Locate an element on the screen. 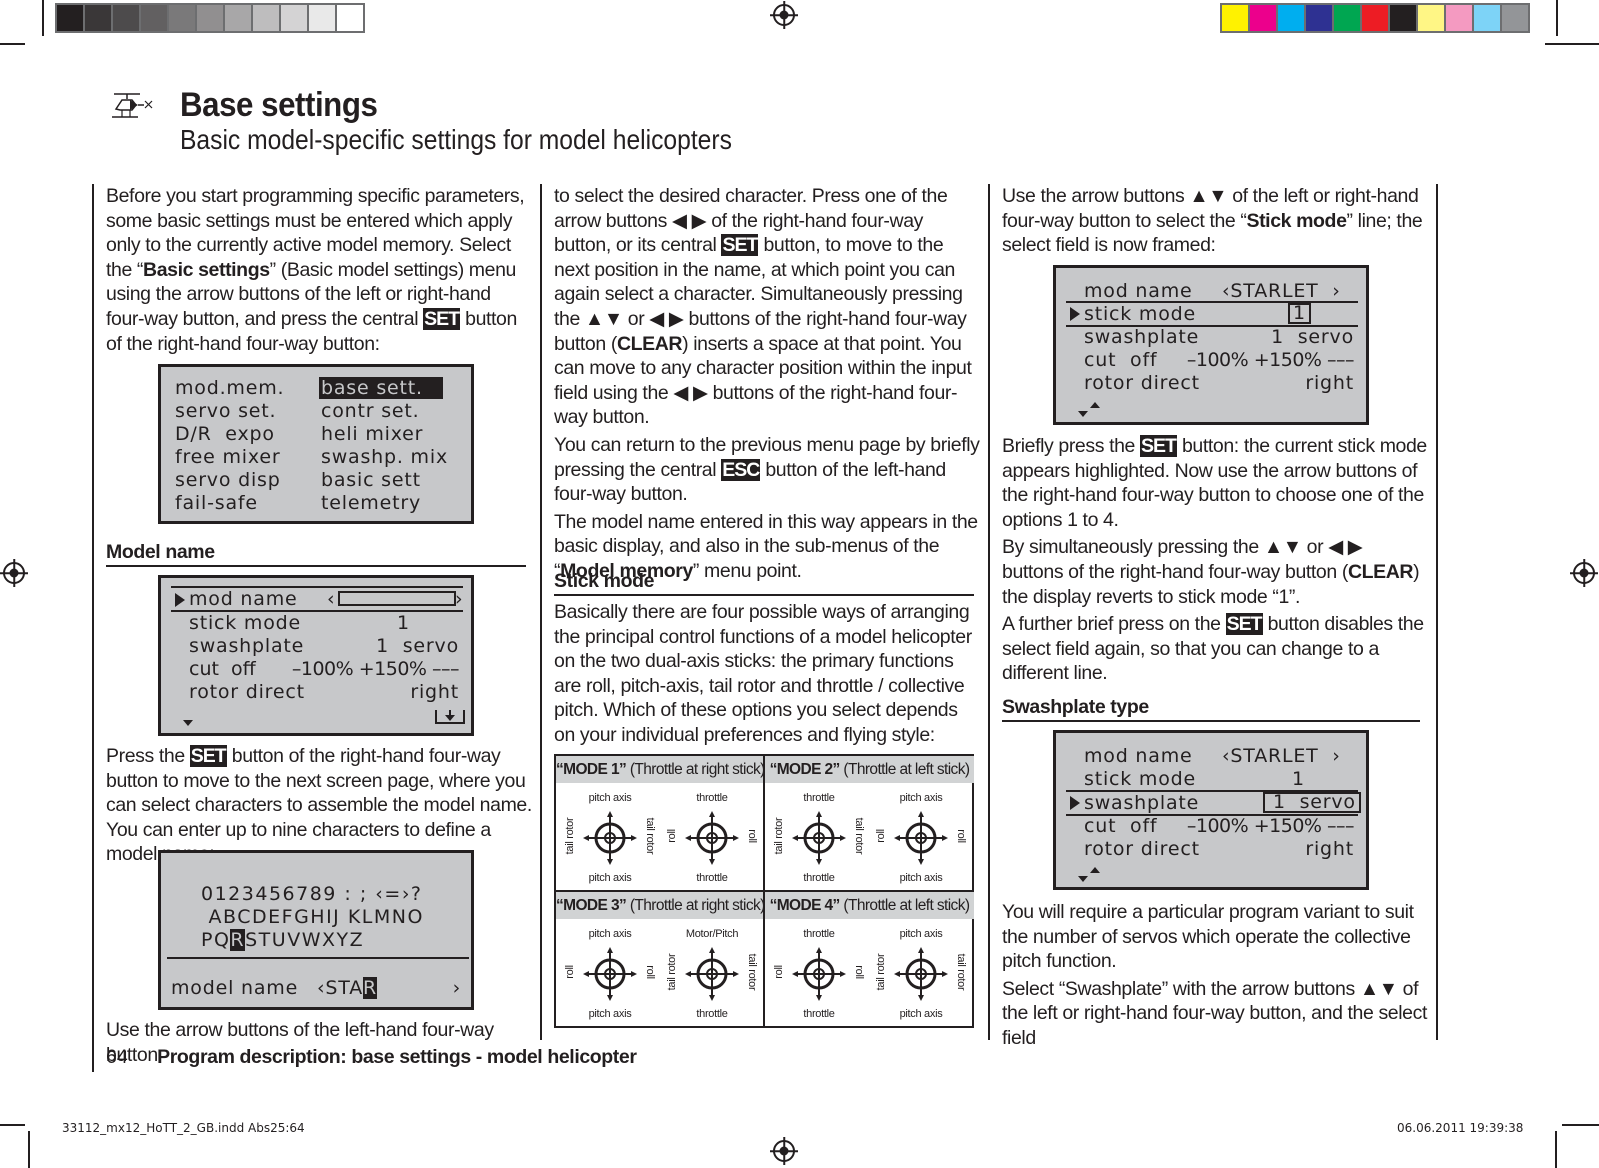 The width and height of the screenshot is (1599, 1168). menu-item: basic sett is located at coordinates (371, 480).